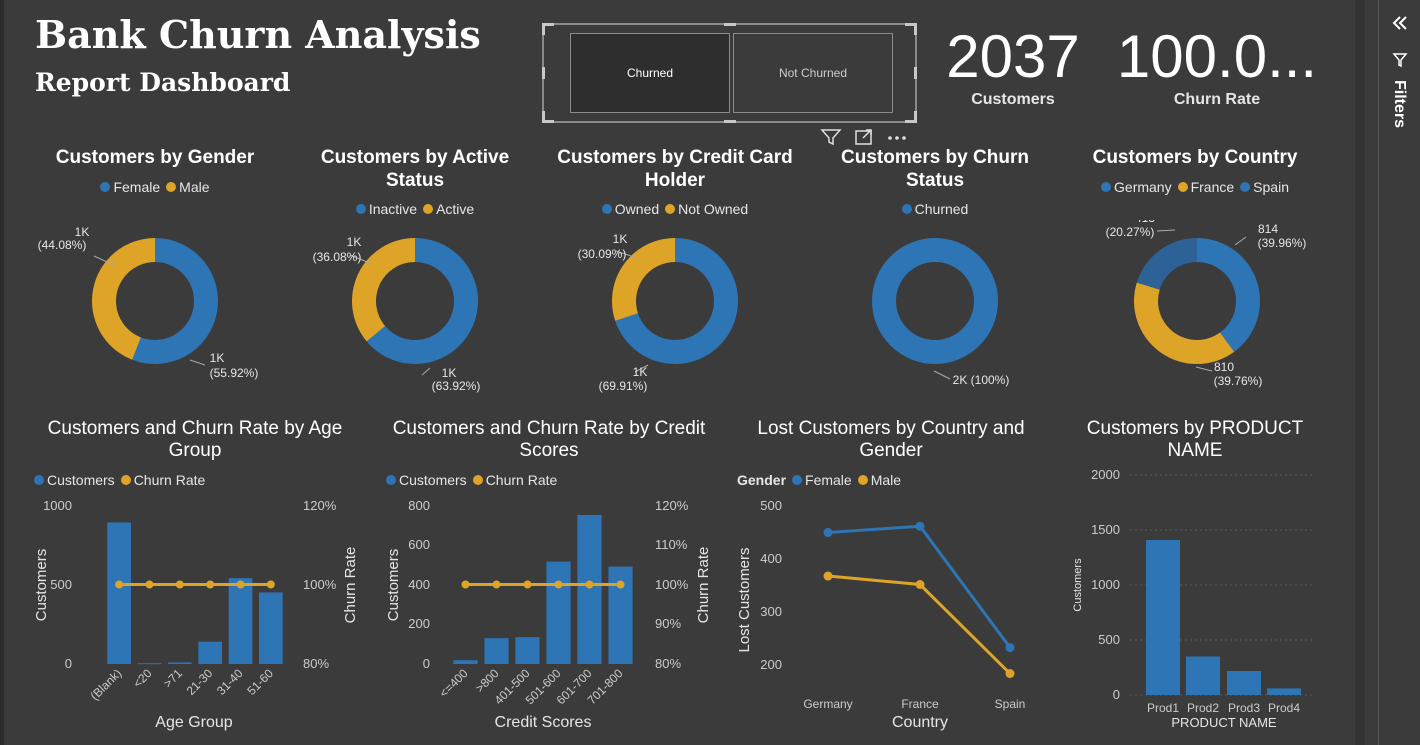 Image resolution: width=1420 pixels, height=745 pixels. Describe the element at coordinates (1399, 104) in the screenshot. I see `filters-label: Filters` at that location.